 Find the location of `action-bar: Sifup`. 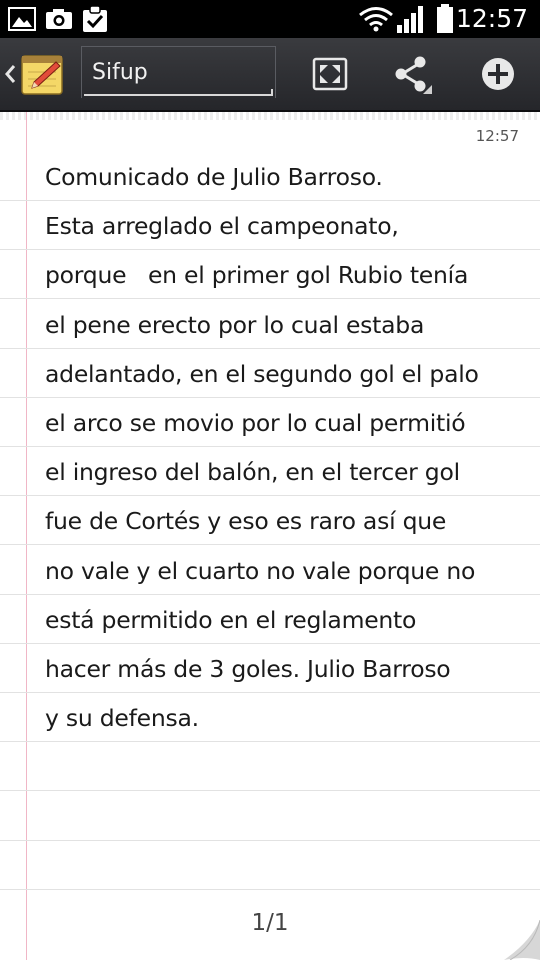

action-bar: Sifup is located at coordinates (270, 75).